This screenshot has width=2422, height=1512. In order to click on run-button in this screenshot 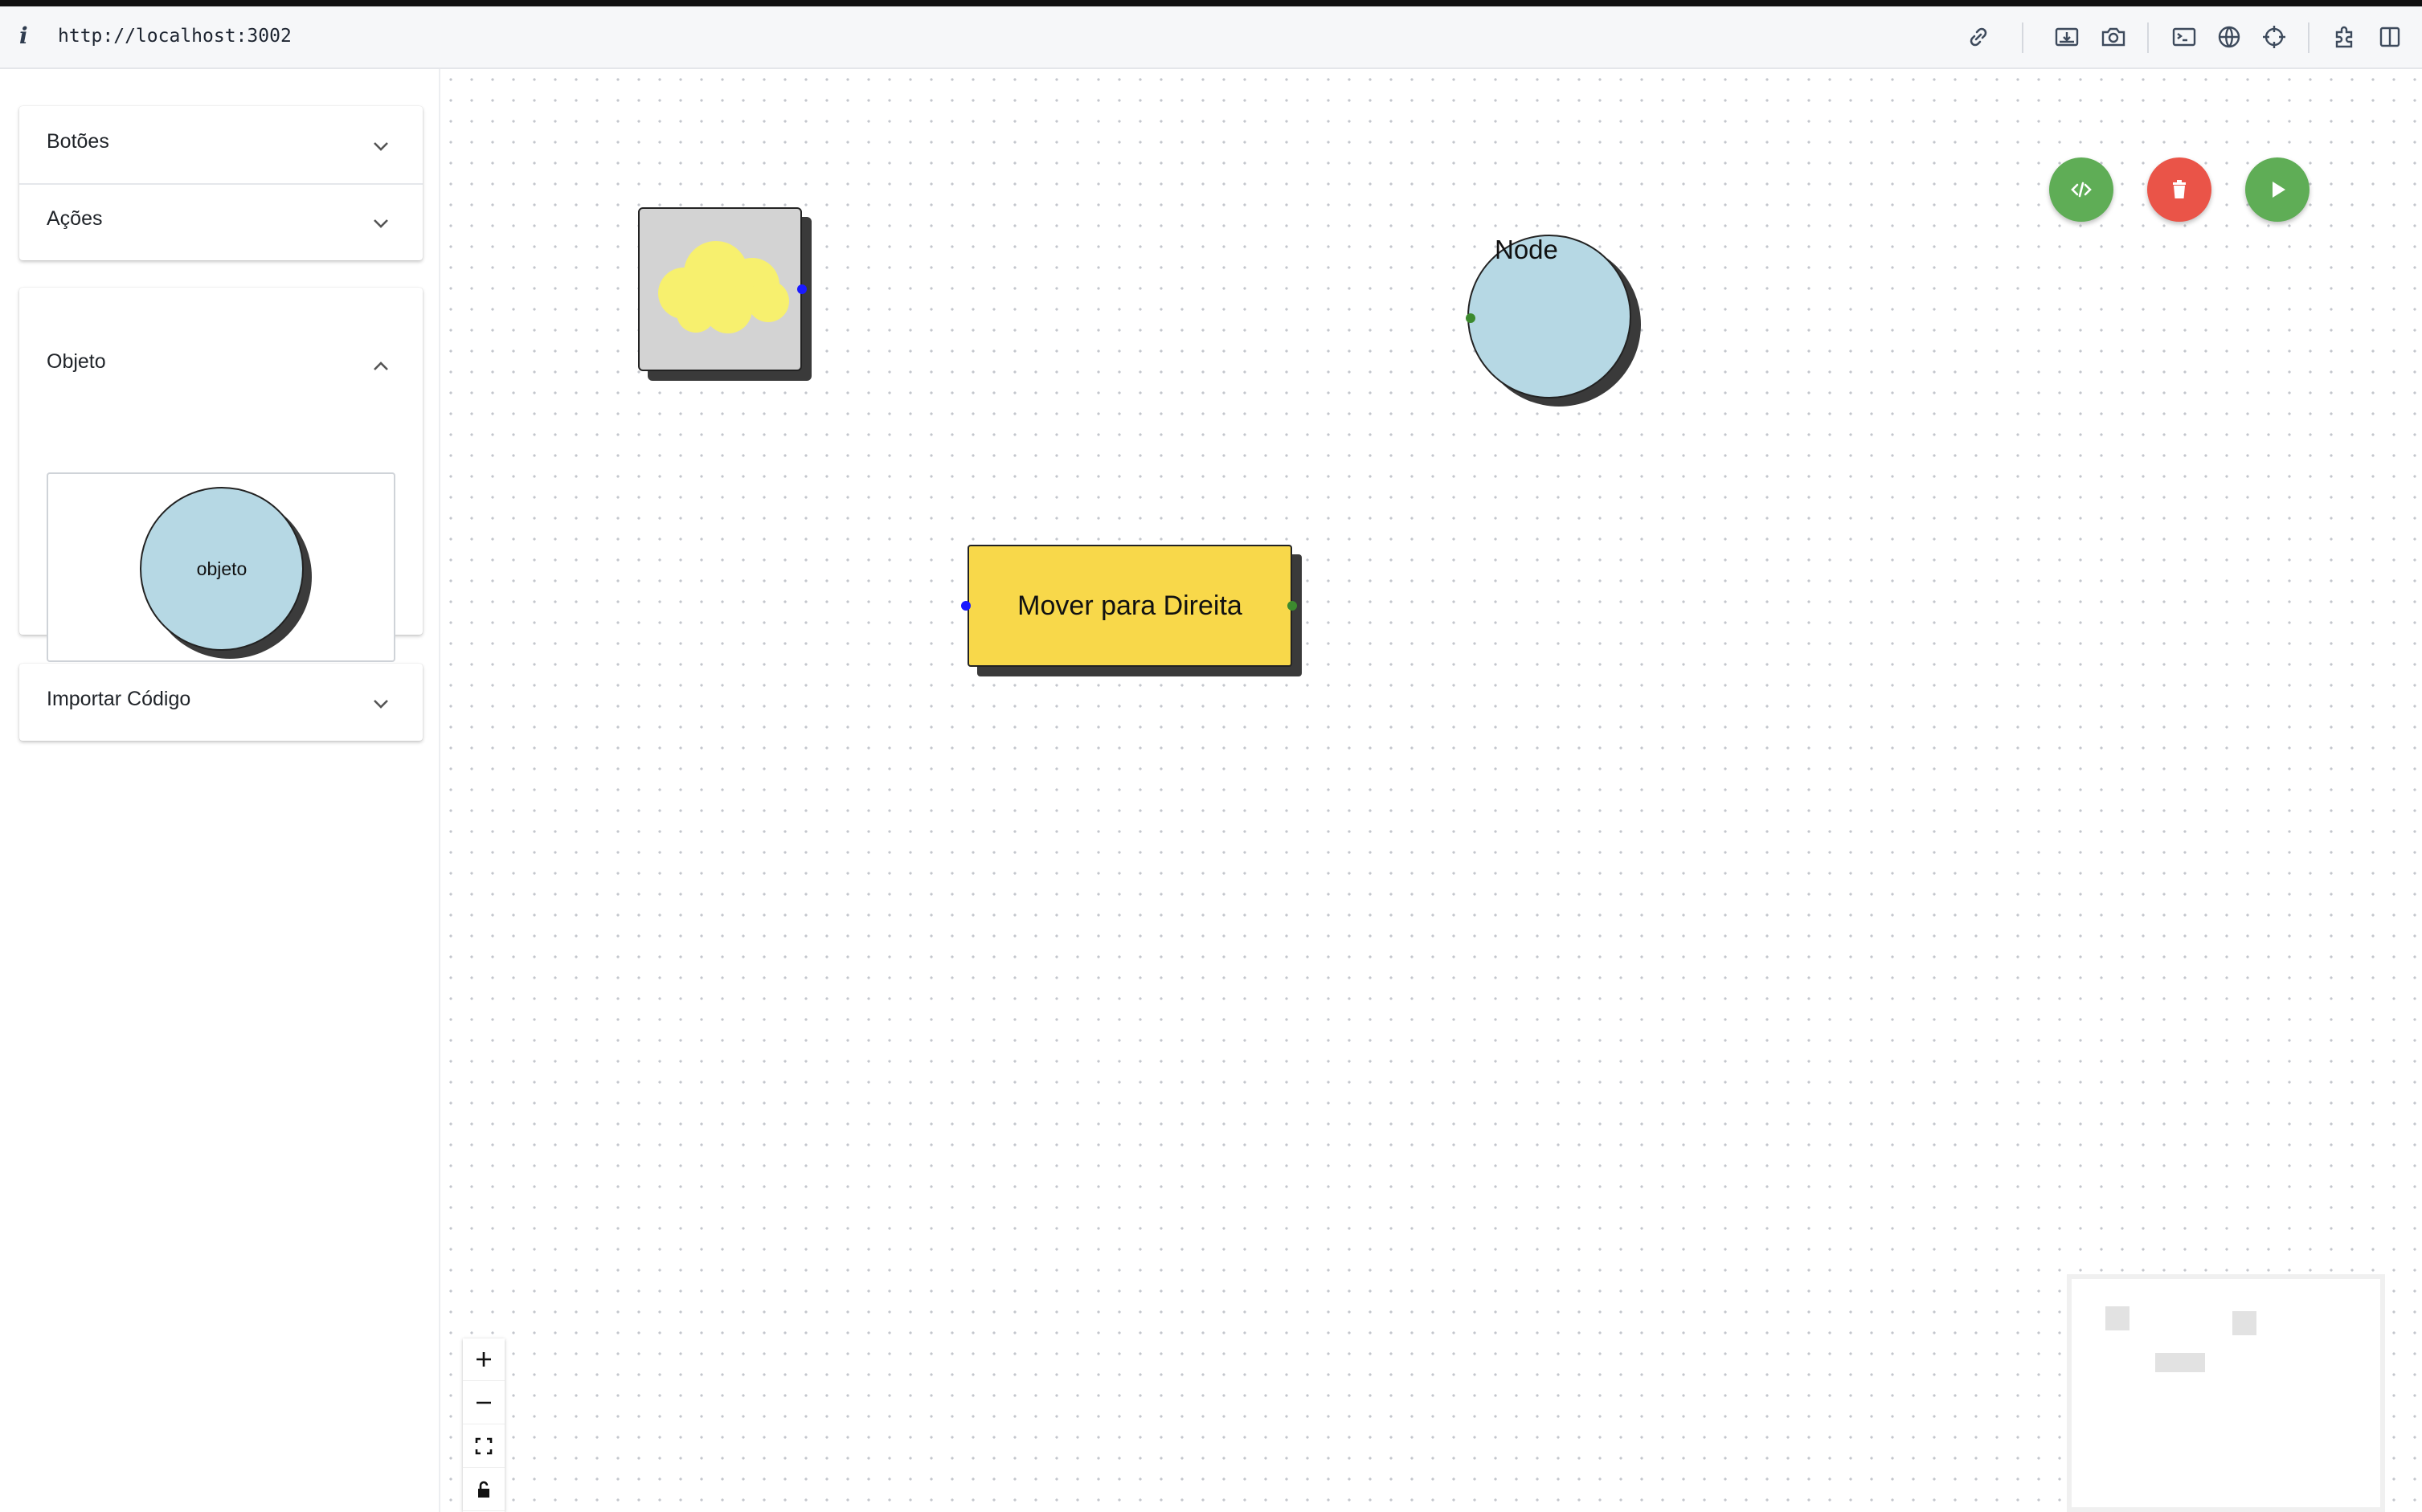, I will do `click(2277, 189)`.